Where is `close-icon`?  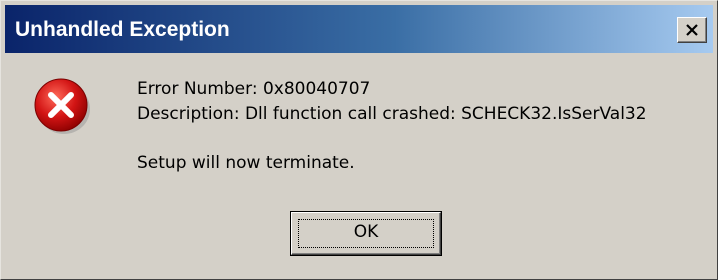
close-icon is located at coordinates (692, 30).